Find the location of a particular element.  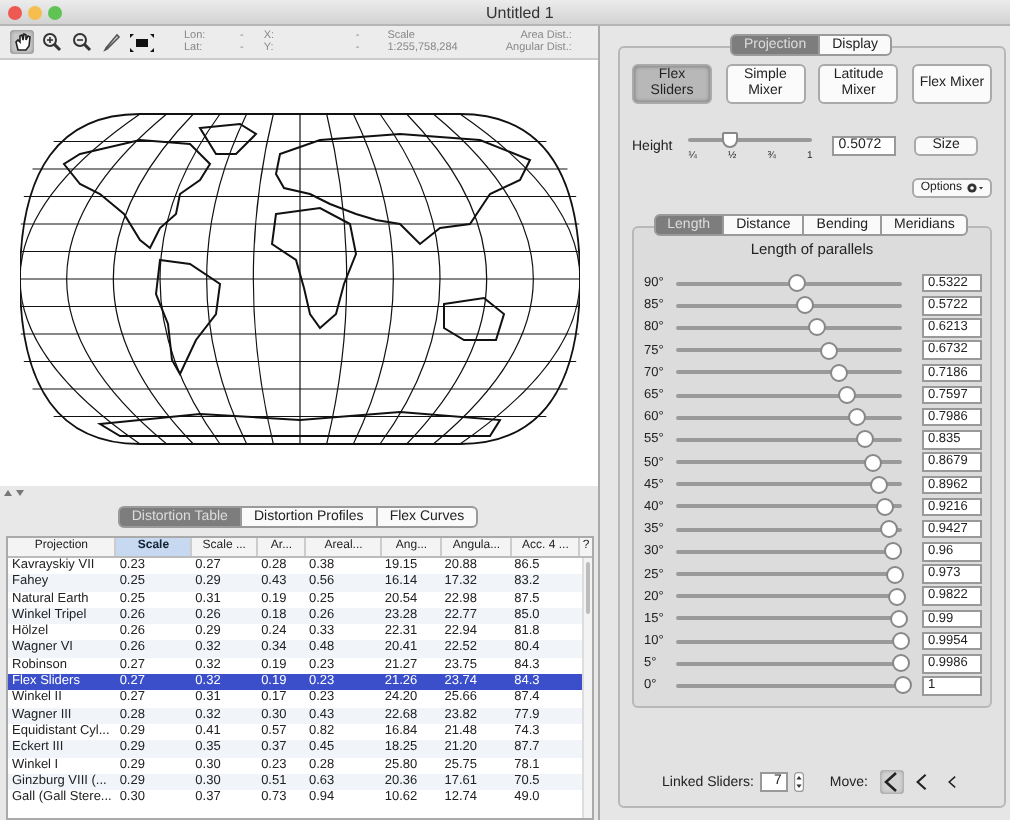

stepper-icon is located at coordinates (798, 782).